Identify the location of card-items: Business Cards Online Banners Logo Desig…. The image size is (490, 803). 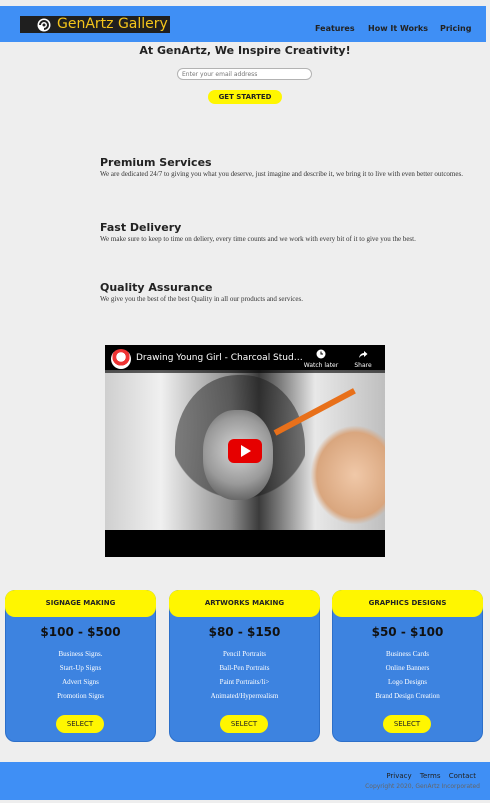
(407, 675).